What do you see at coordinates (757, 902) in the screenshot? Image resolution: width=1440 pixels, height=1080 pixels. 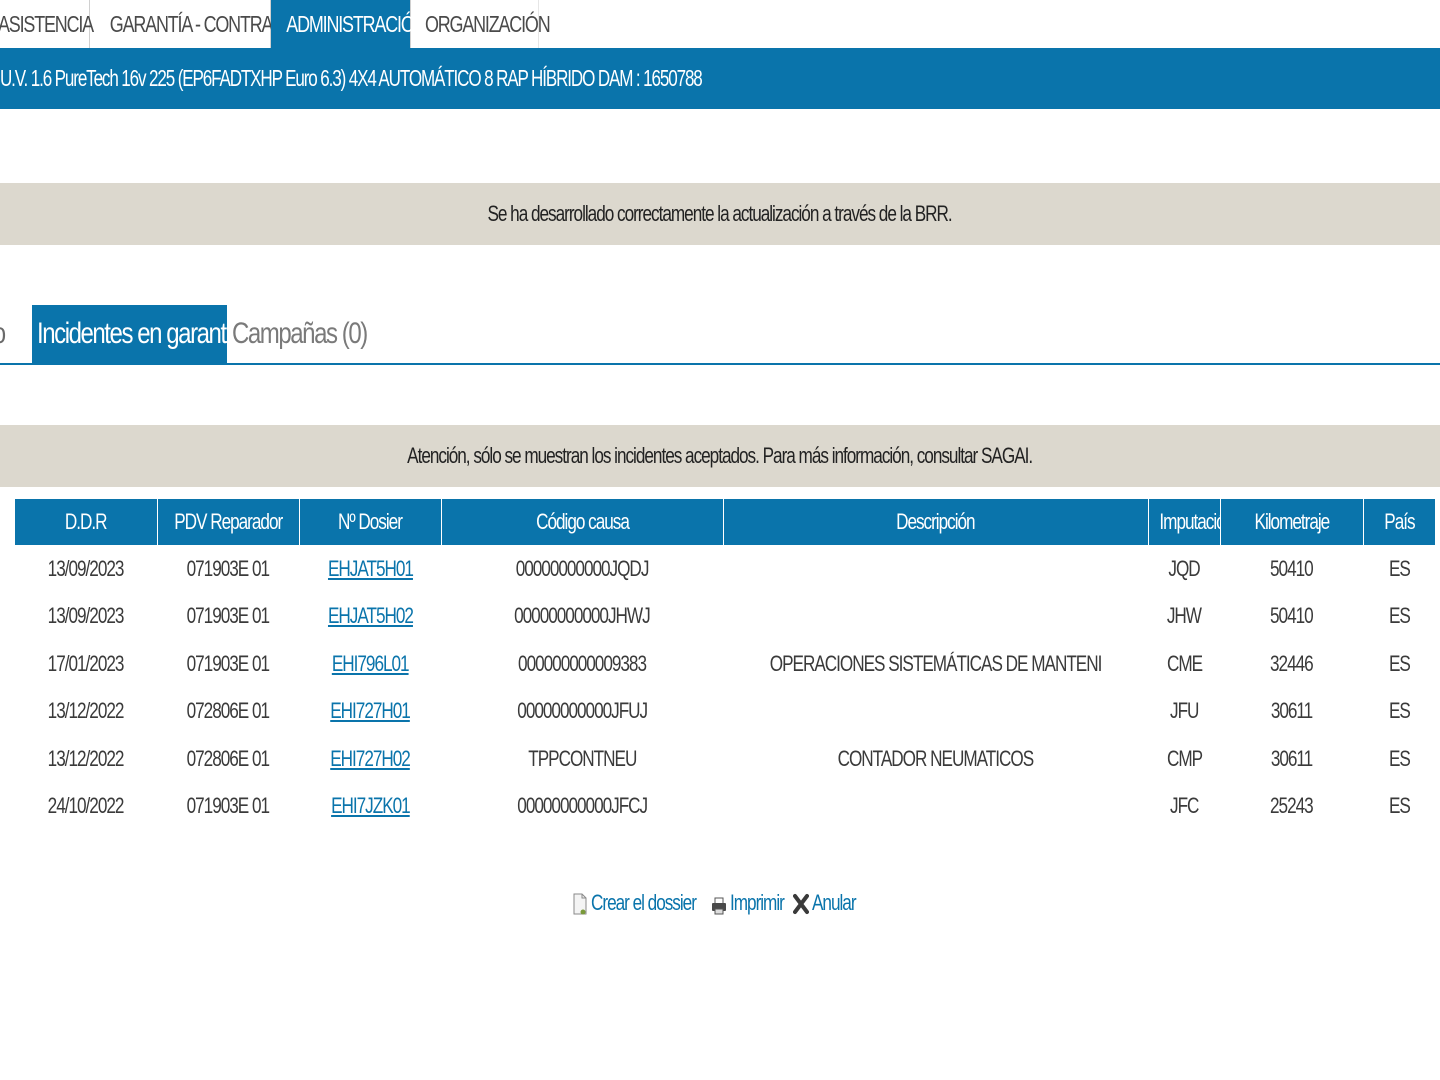 I see `print-label: Imprimir` at bounding box center [757, 902].